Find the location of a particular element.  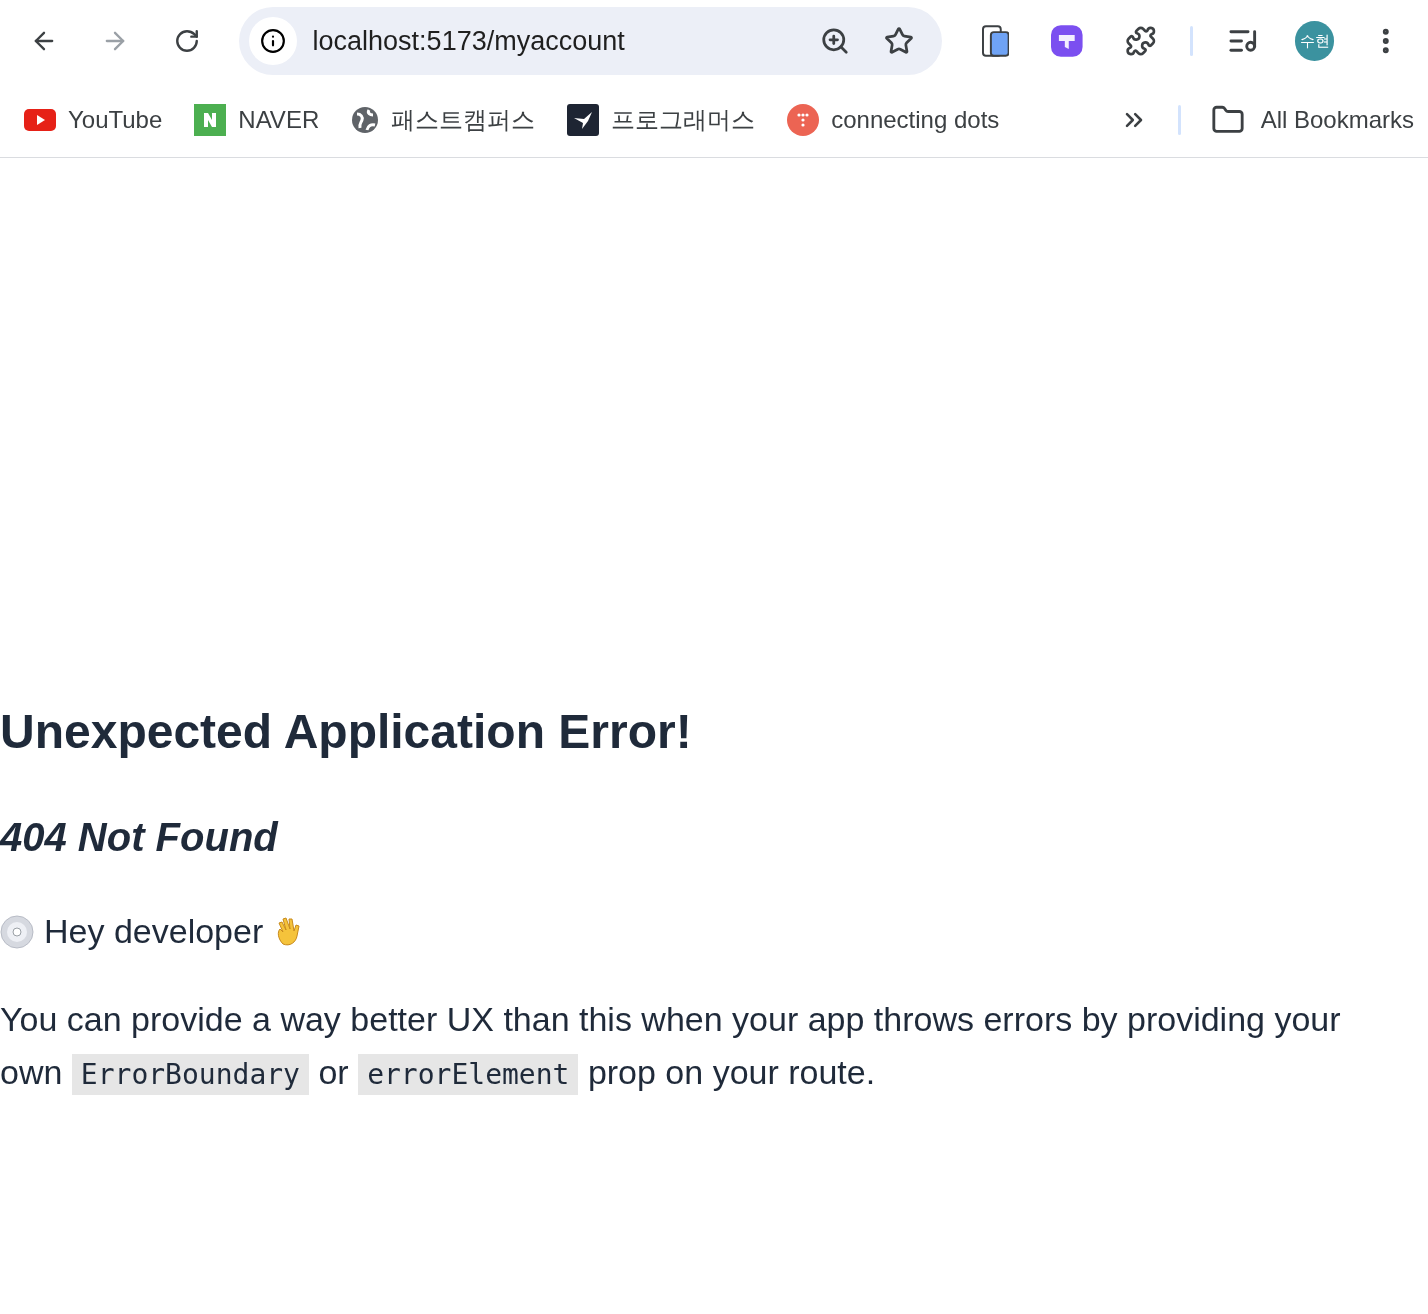

extension-logo-icon is located at coordinates (1067, 41).